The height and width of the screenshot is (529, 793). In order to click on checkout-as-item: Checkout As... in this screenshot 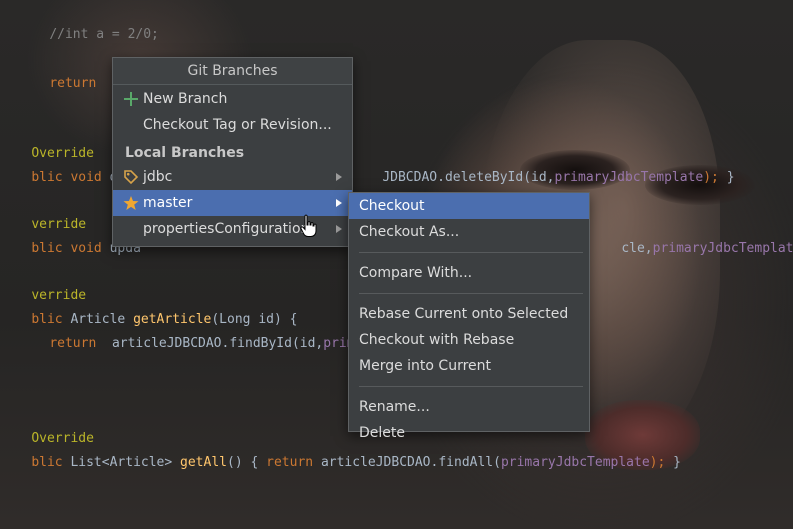, I will do `click(469, 232)`.